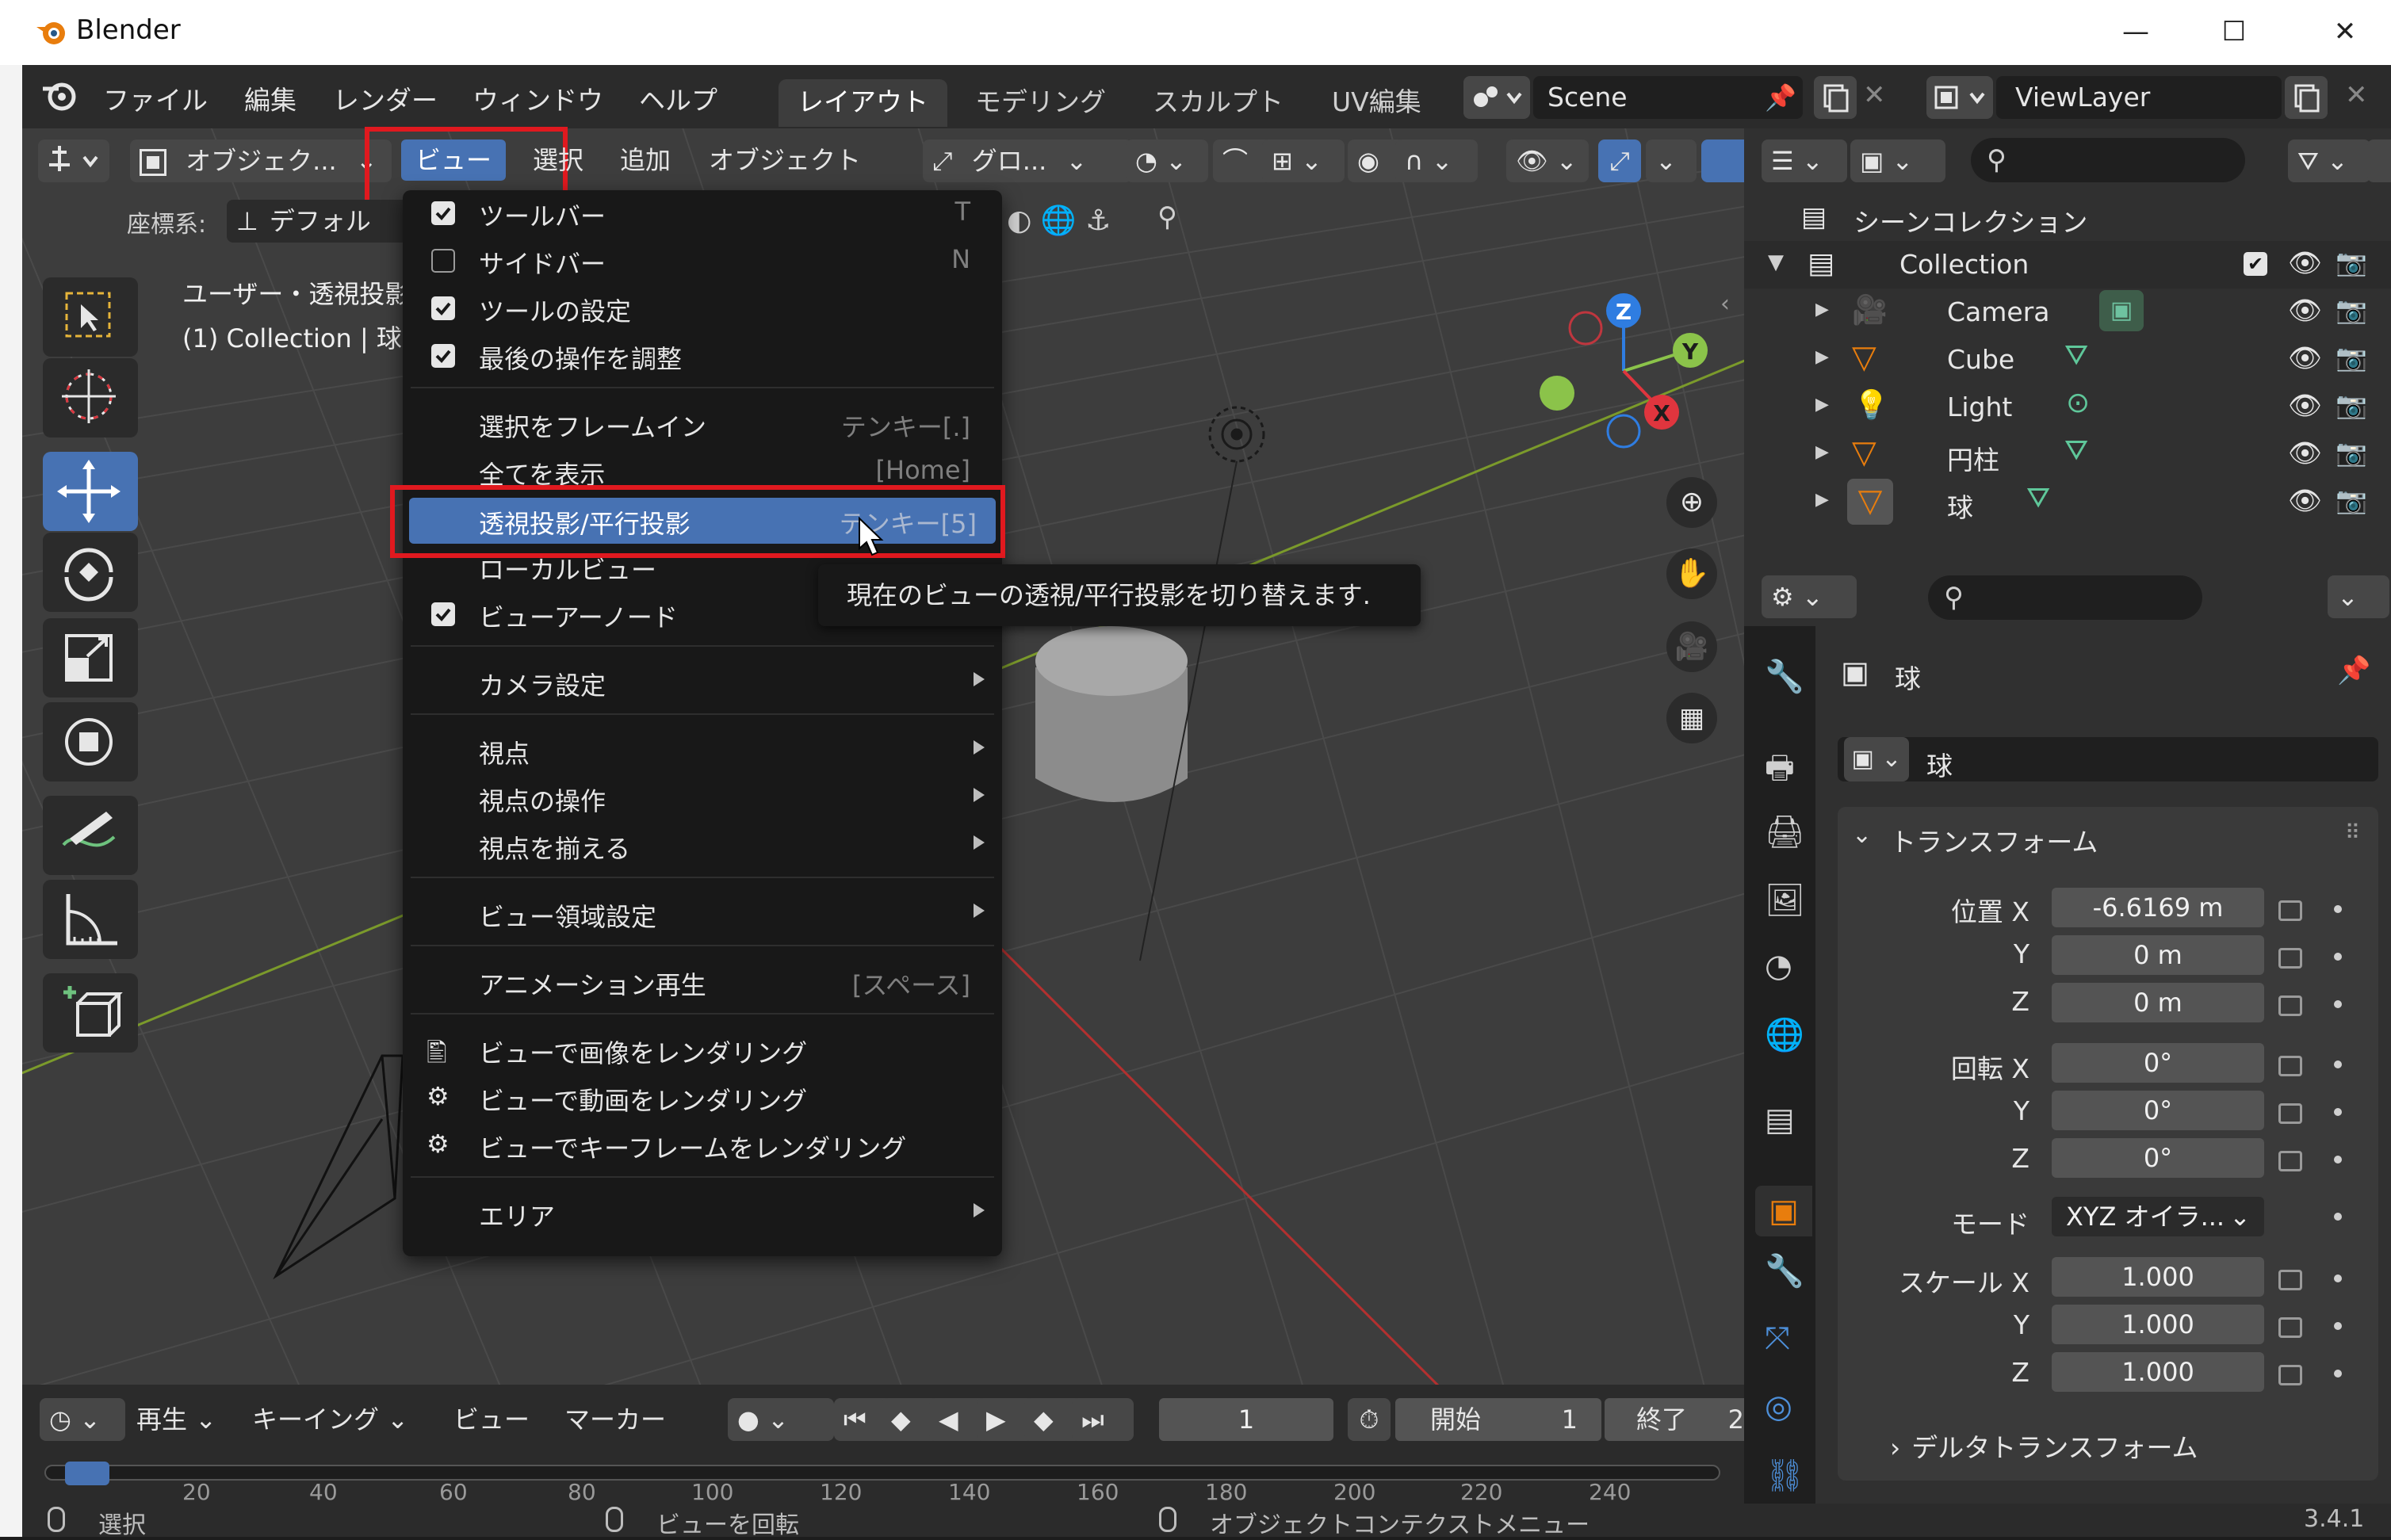 This screenshot has width=2391, height=1540. I want to click on cylinder-object, so click(1111, 714).